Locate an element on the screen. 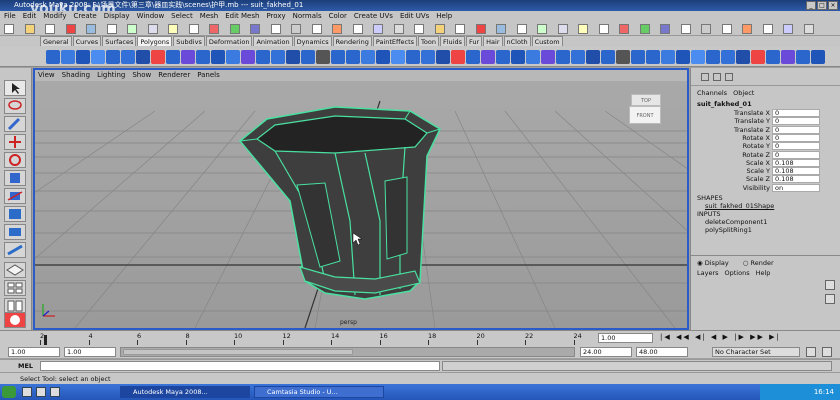 This screenshot has width=840, height=400. menu-proxy: Proxy is located at coordinates (275, 16).